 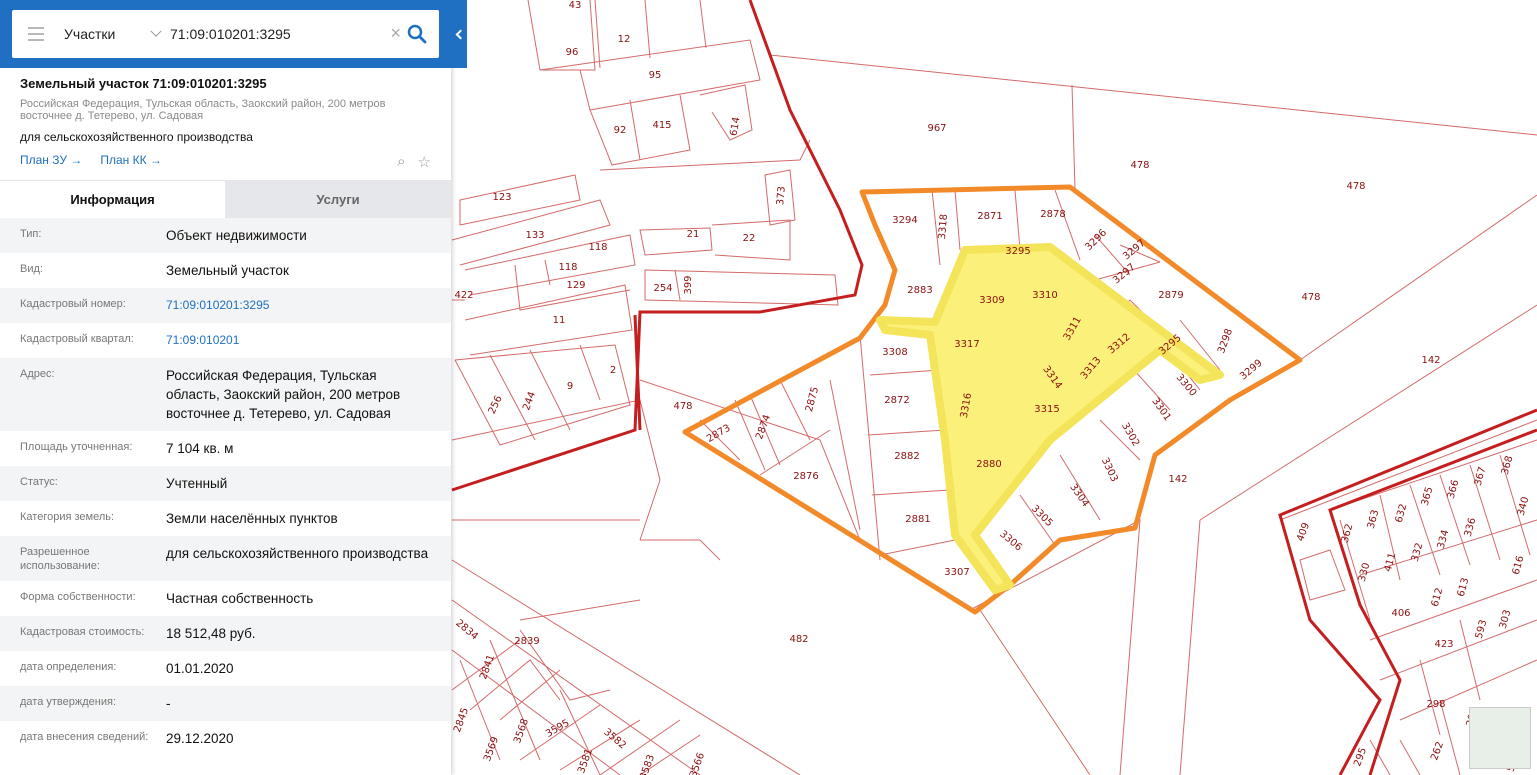 I want to click on plot-label: 129, so click(x=575, y=285).